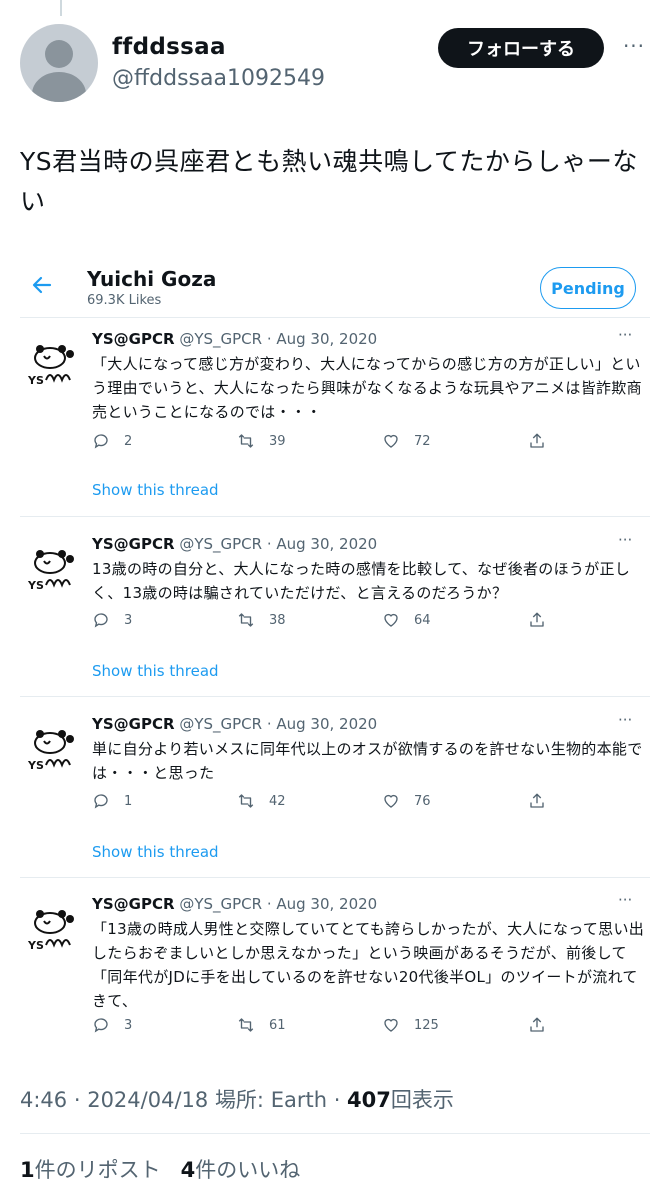 Image resolution: width=669 pixels, height=1200 pixels. What do you see at coordinates (426, 1025) in the screenshot?
I see `like-count: 125` at bounding box center [426, 1025].